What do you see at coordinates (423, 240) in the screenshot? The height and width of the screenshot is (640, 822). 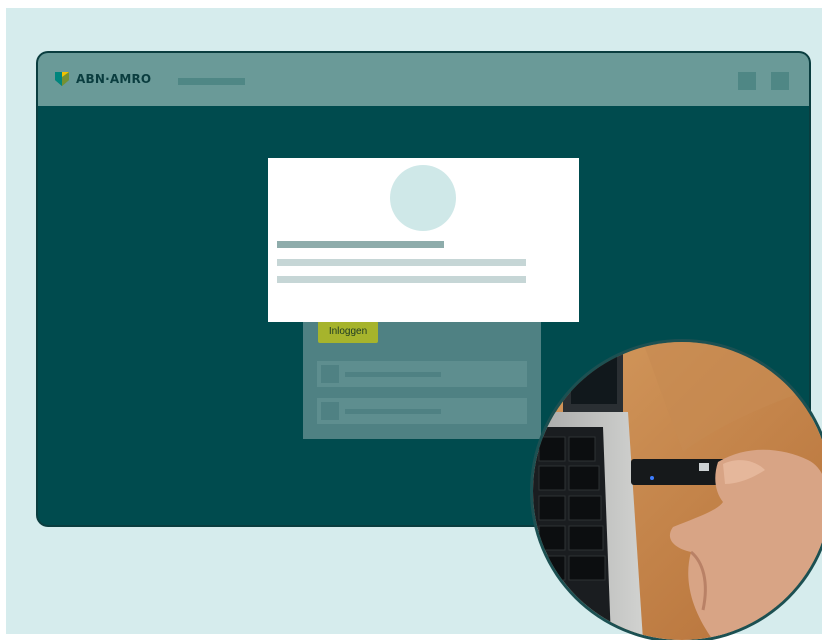 I see `modal-dialog` at bounding box center [423, 240].